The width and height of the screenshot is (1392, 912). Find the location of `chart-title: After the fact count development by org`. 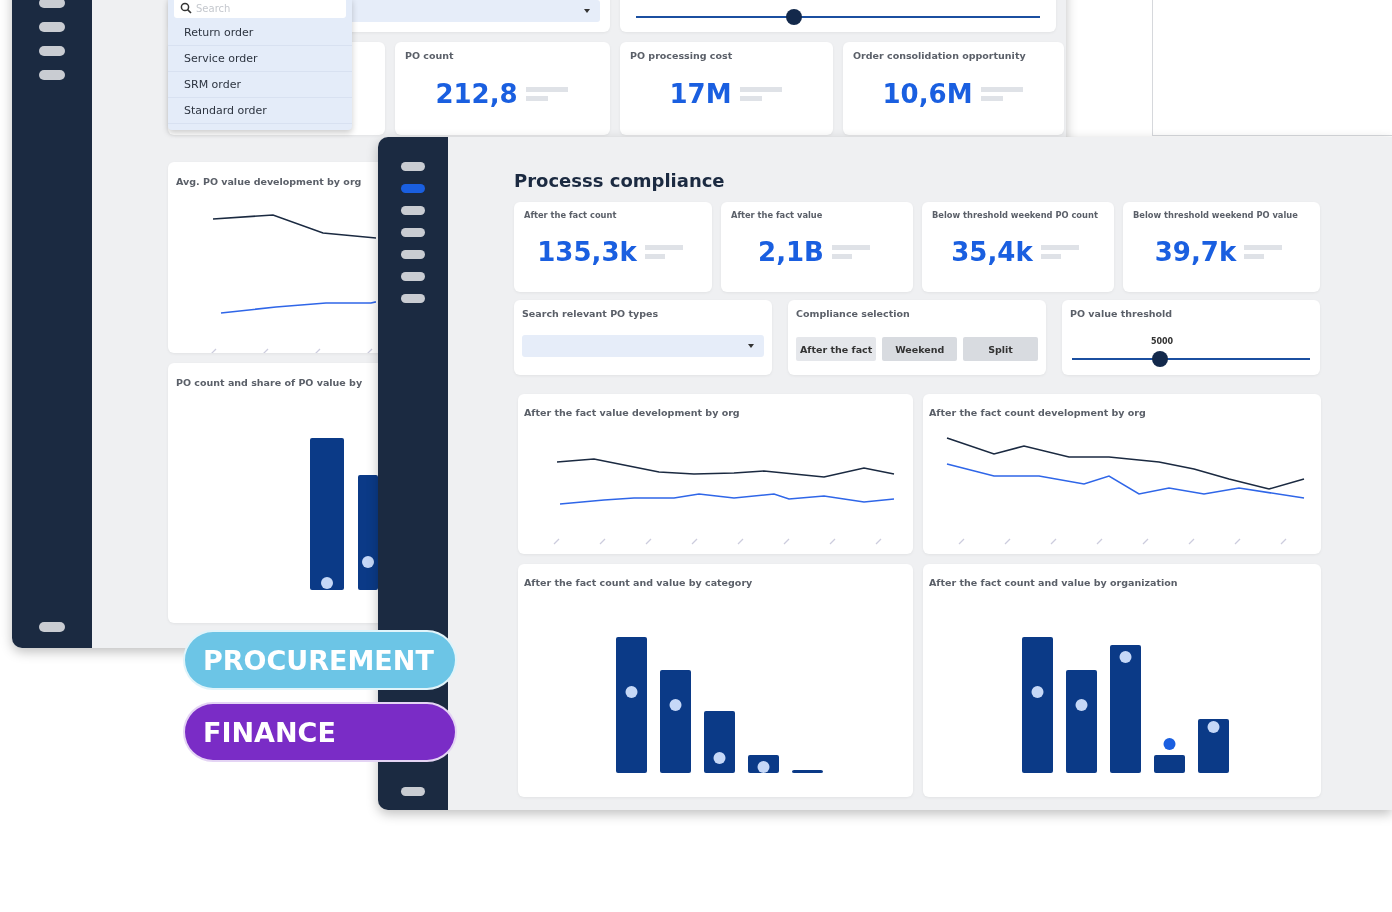

chart-title: After the fact count development by org is located at coordinates (1037, 412).